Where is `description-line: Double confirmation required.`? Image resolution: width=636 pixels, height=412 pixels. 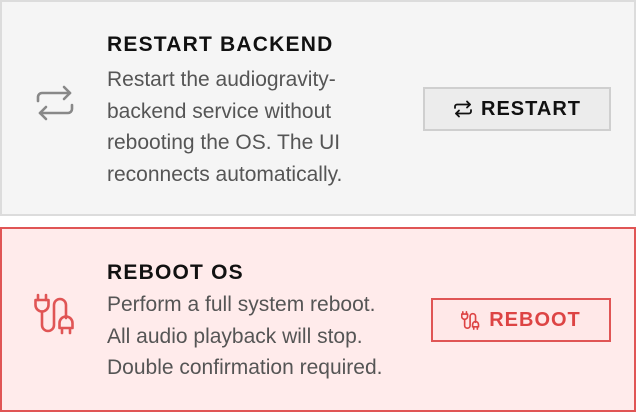 description-line: Double confirmation required. is located at coordinates (245, 367).